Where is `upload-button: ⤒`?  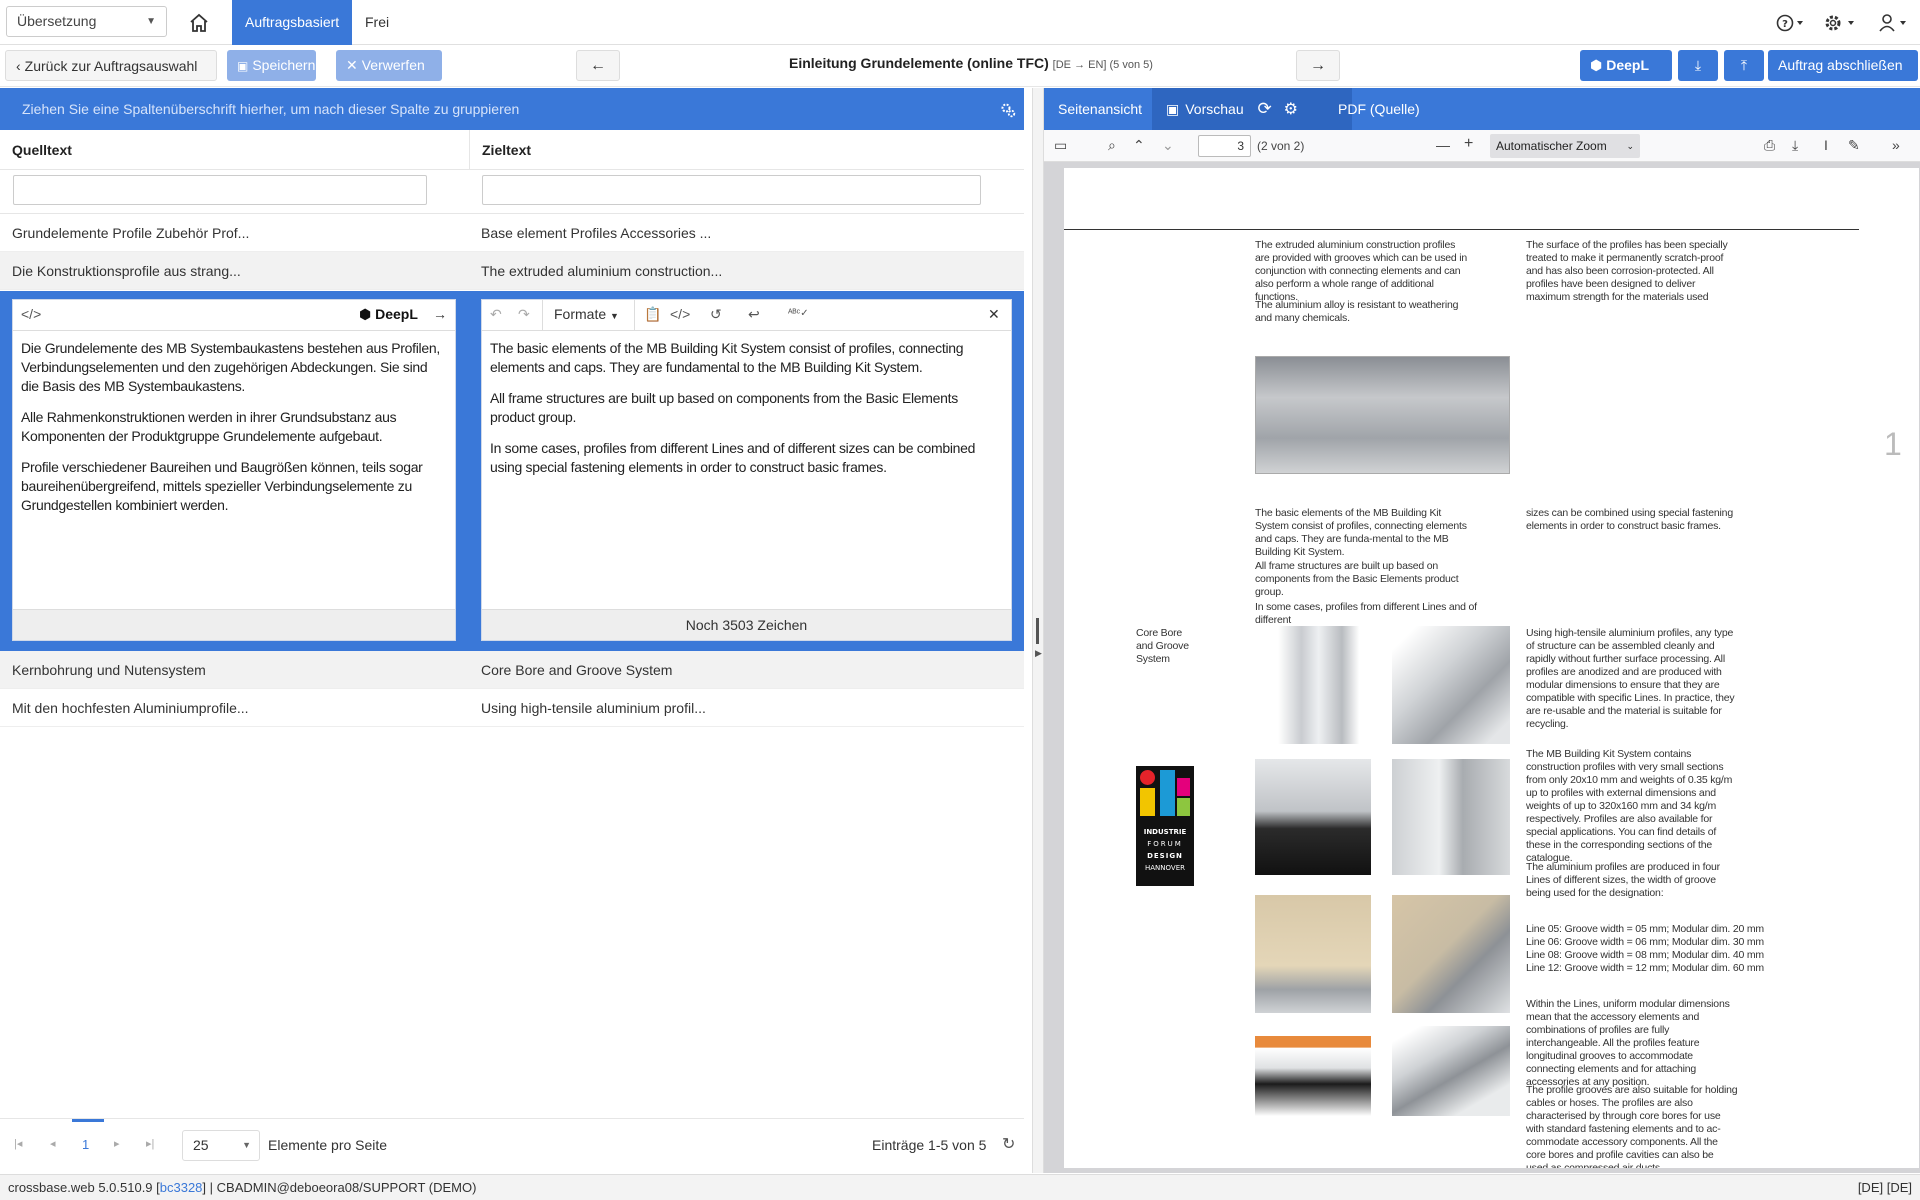
upload-button: ⤒ is located at coordinates (1744, 65).